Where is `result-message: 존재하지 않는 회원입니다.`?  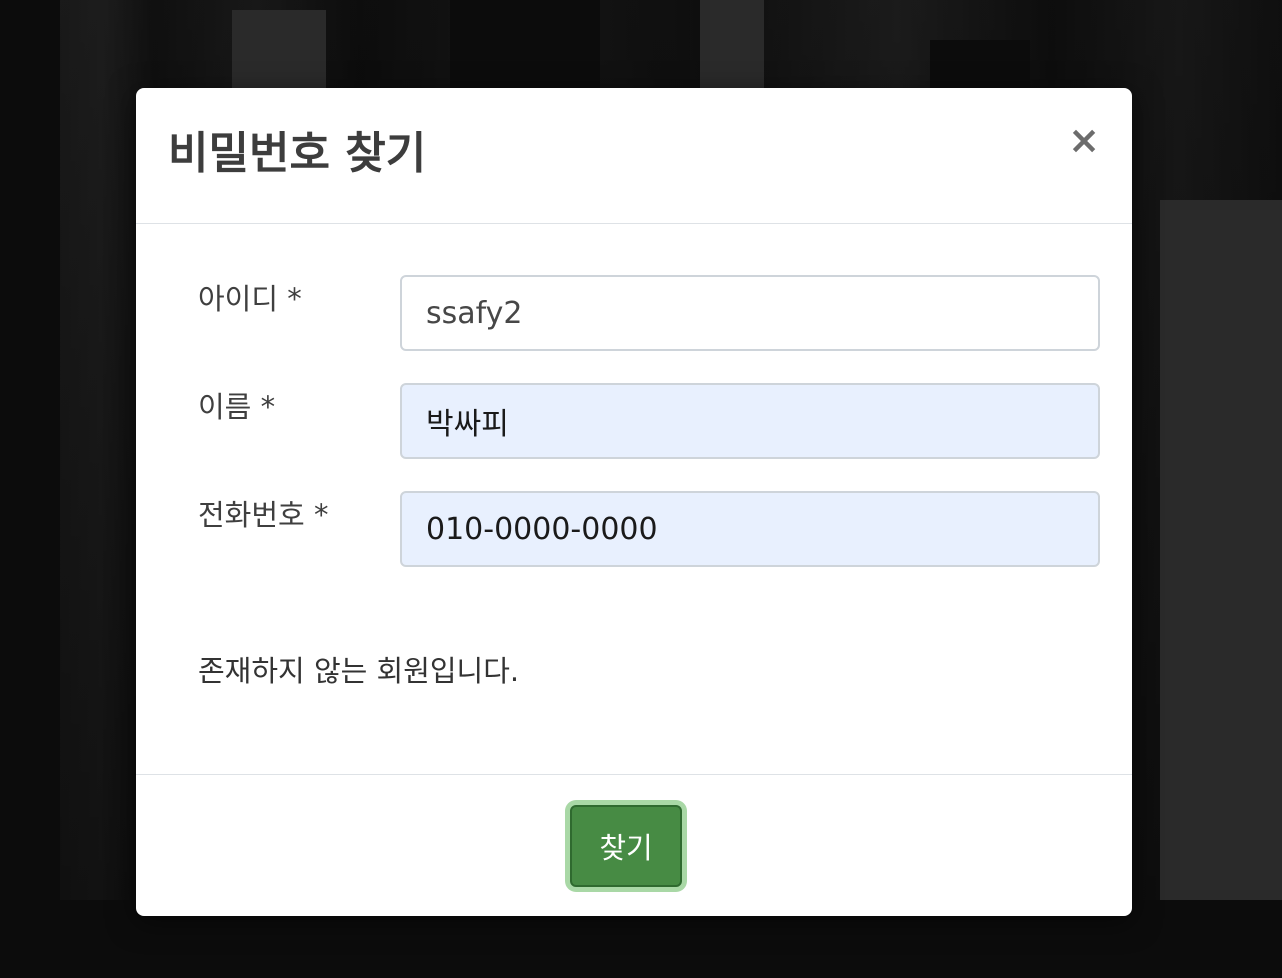
result-message: 존재하지 않는 회원입니다. is located at coordinates (359, 671).